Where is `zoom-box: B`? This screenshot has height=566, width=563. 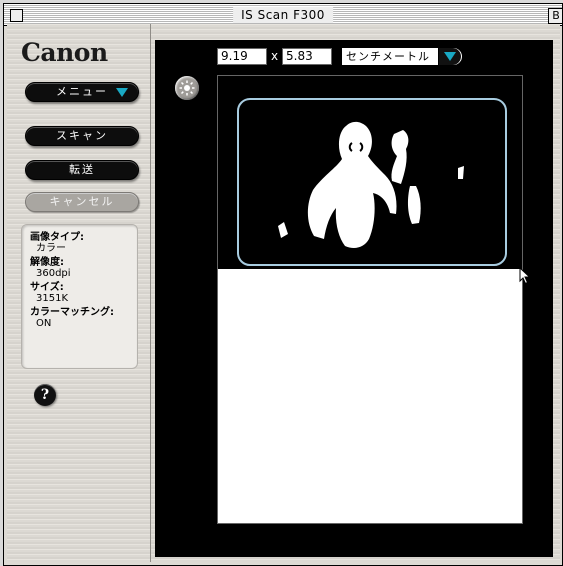
zoom-box: B is located at coordinates (555, 16).